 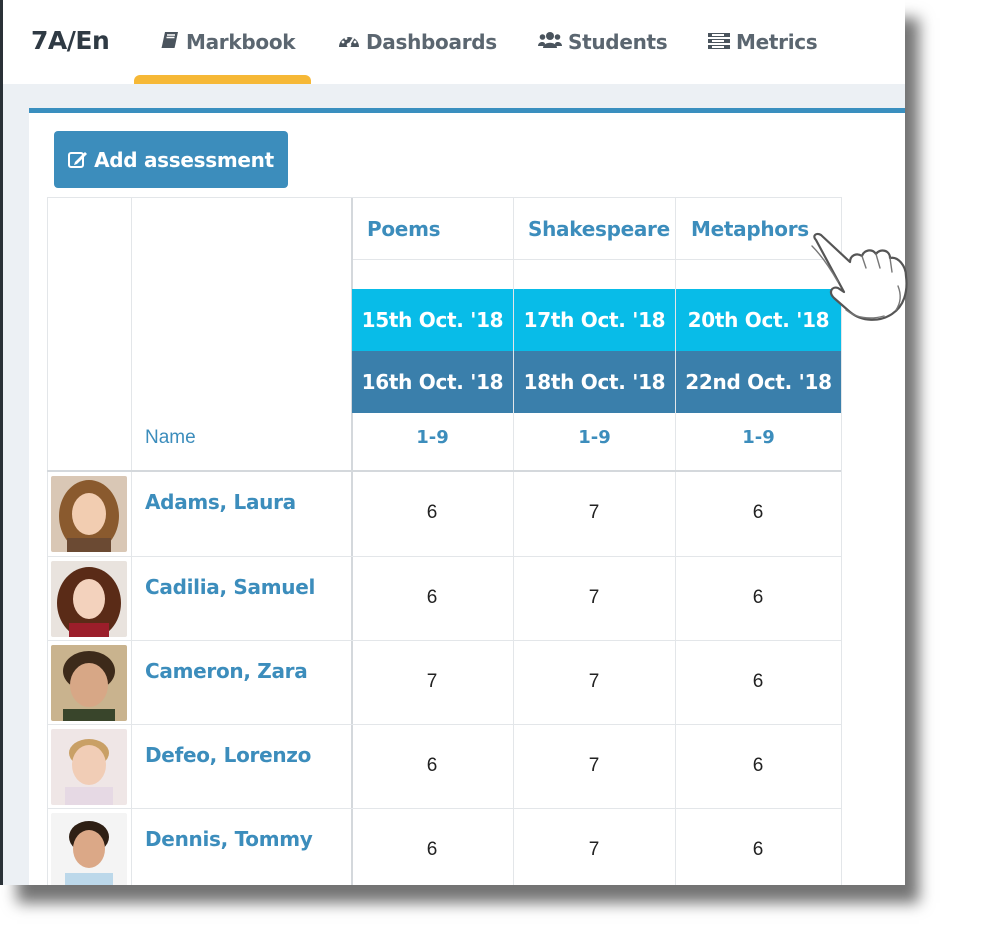 I want to click on assessment-date-end: 16th Oct. '18, so click(x=432, y=382).